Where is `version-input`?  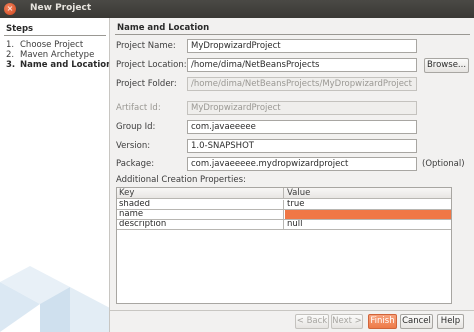
version-input is located at coordinates (302, 146).